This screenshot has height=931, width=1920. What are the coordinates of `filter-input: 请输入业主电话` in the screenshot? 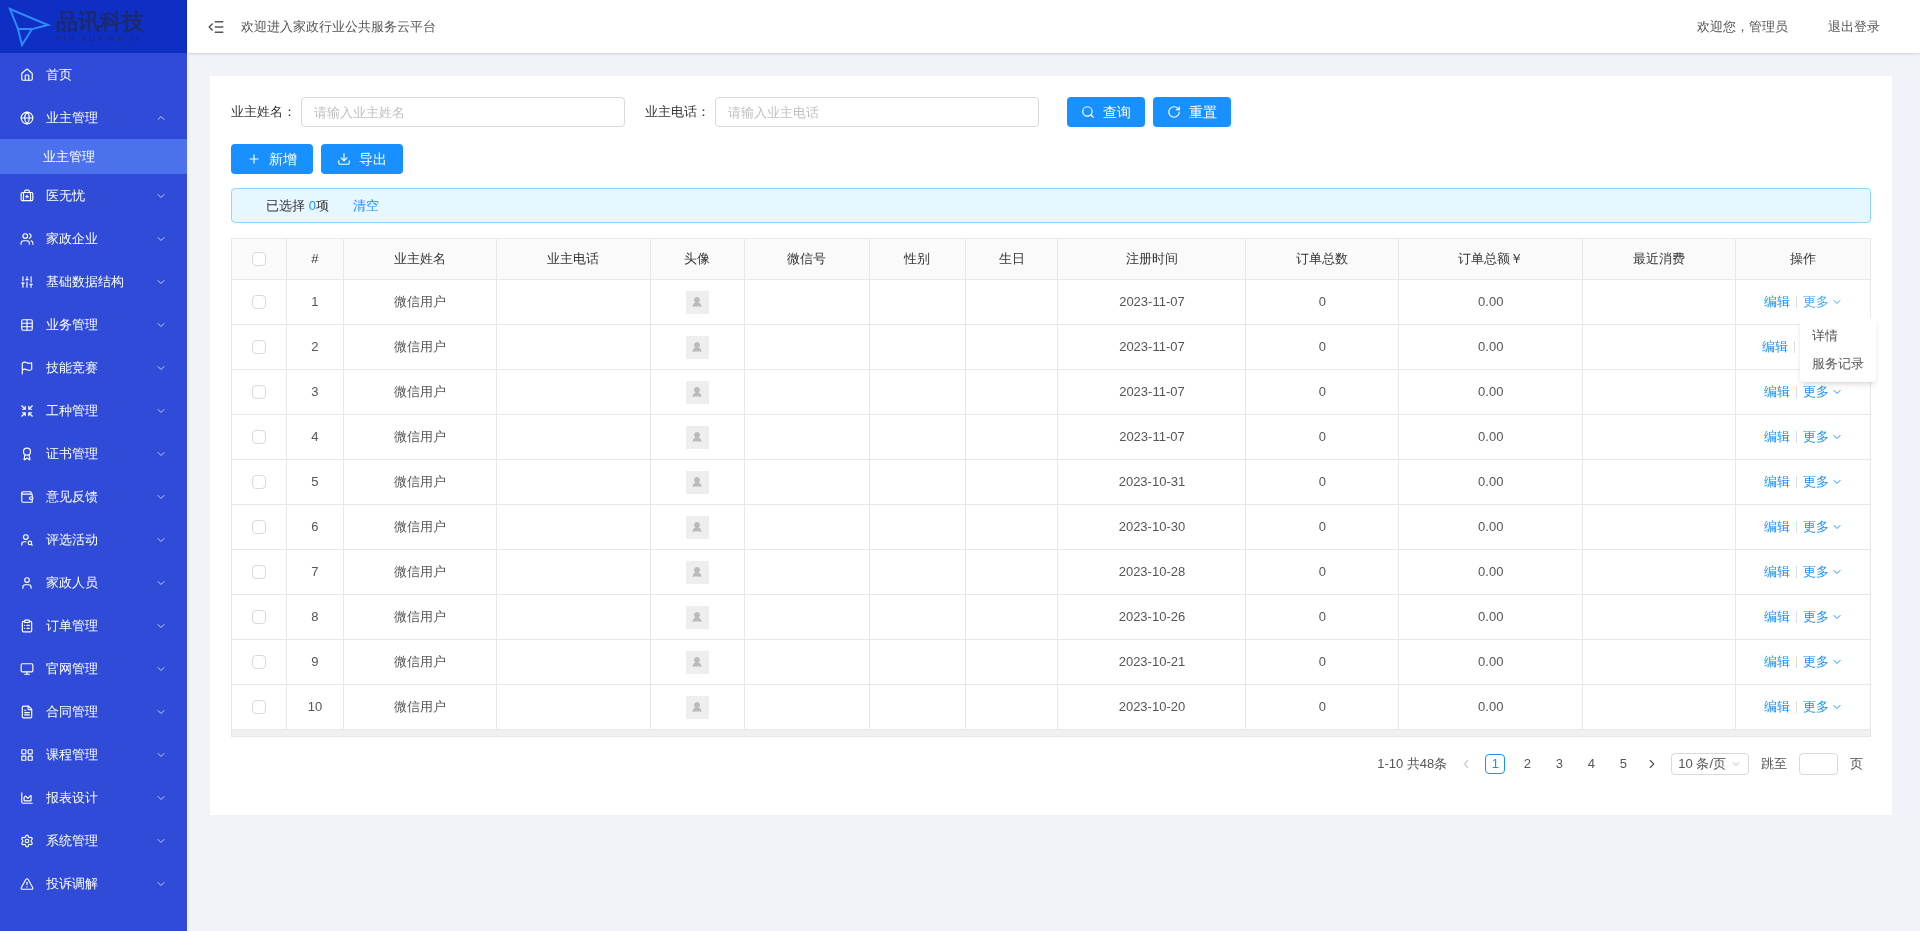 It's located at (877, 112).